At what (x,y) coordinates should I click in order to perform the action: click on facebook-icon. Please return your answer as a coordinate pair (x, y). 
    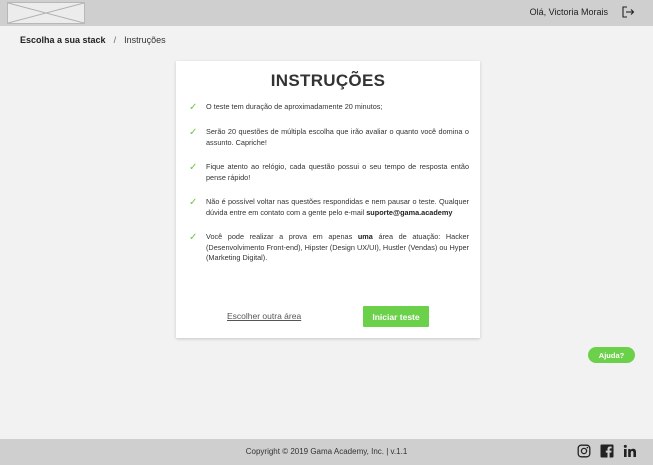
    Looking at the image, I should click on (607, 451).